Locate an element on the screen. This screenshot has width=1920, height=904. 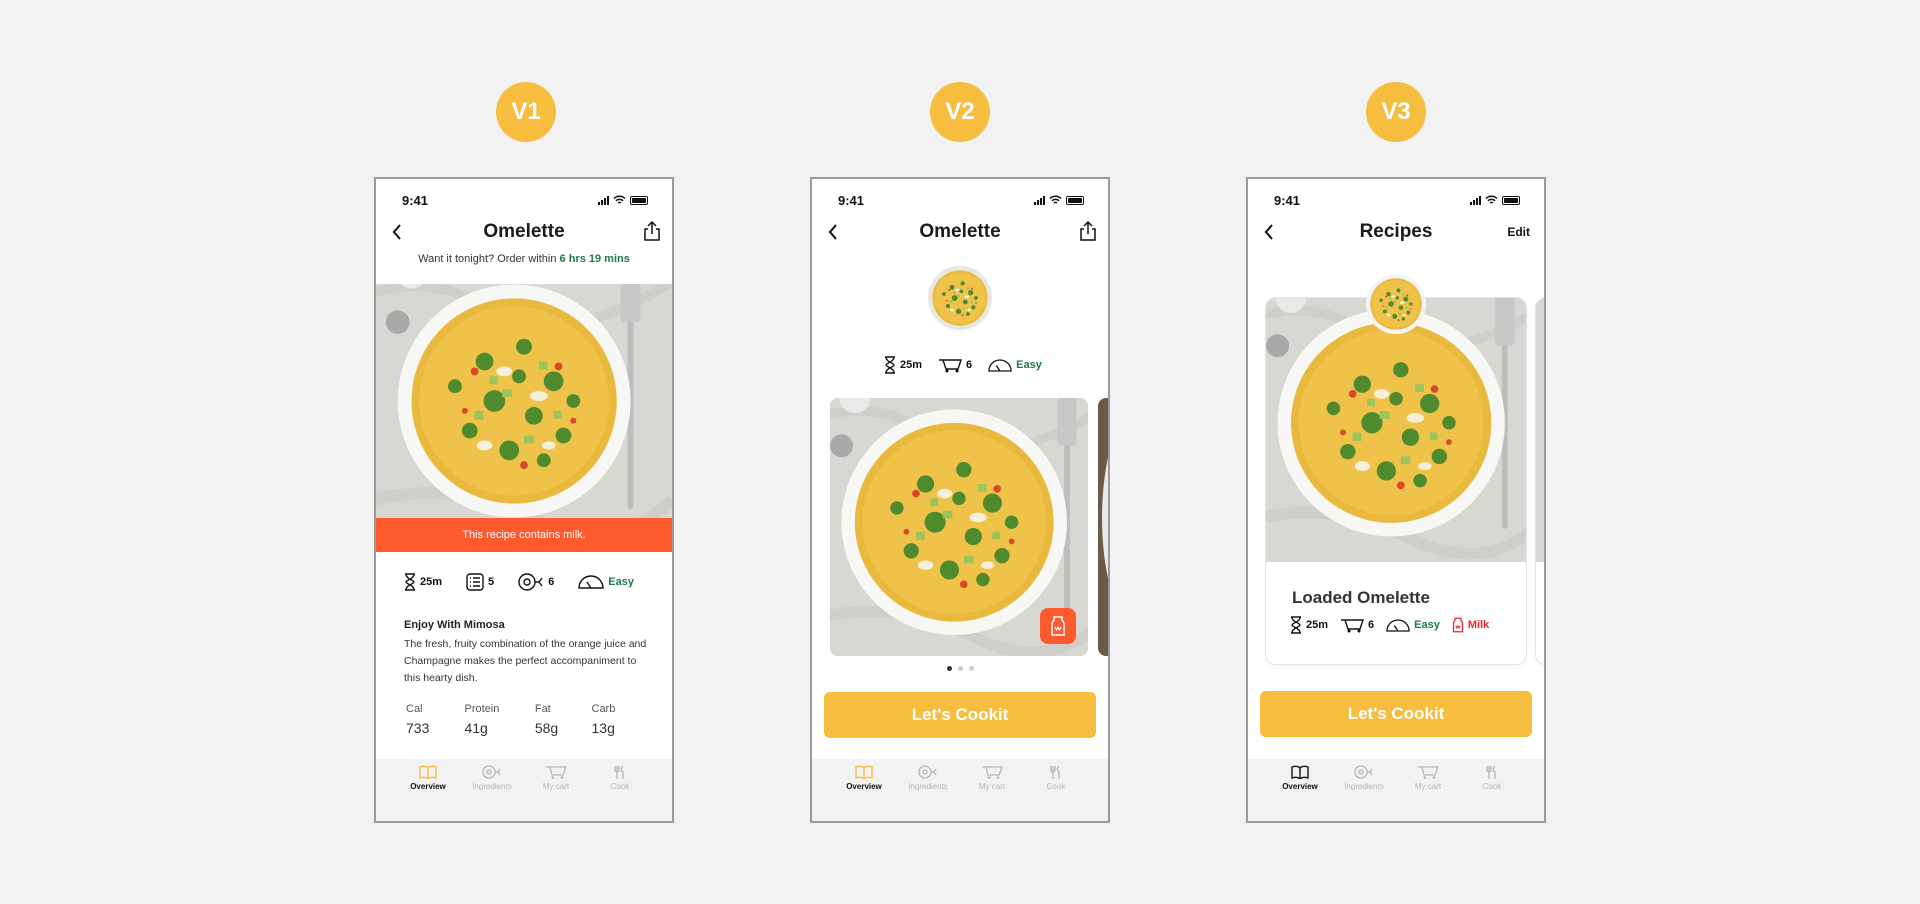
phone-v3: 9:41 Recipes Edit Loaded Omelette 25m 6 is located at coordinates (1396, 500).